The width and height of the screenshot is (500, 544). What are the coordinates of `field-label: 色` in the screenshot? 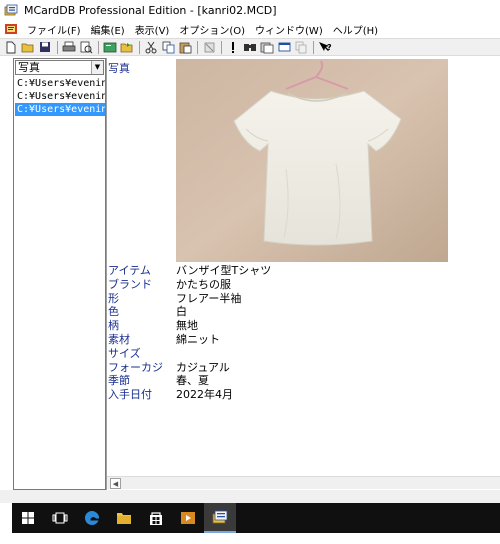 It's located at (113, 312).